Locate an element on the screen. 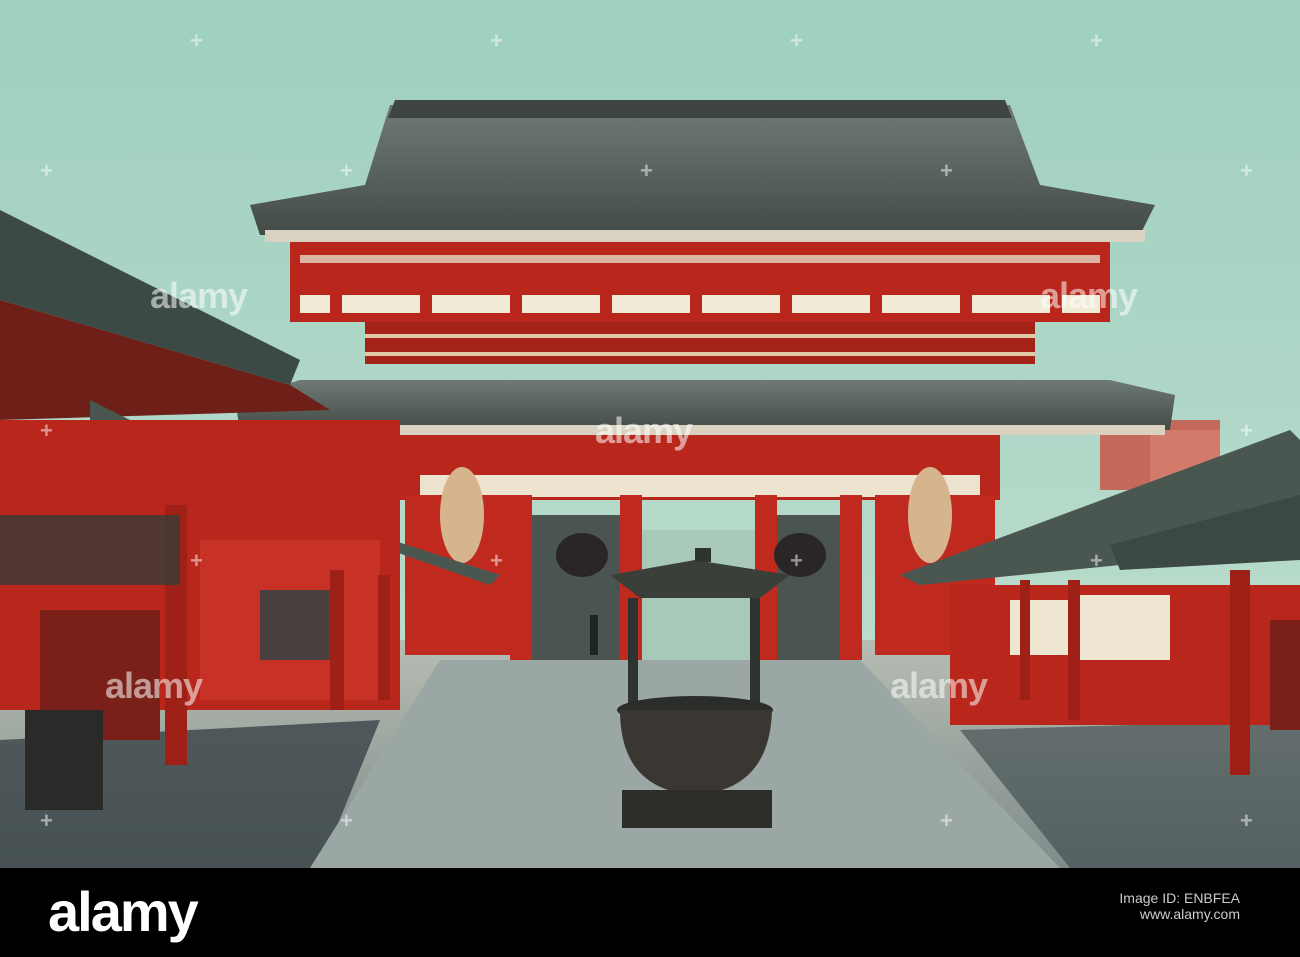 This screenshot has height=957, width=1300. image-id-caption: Image ID: ENBFEA is located at coordinates (1179, 898).